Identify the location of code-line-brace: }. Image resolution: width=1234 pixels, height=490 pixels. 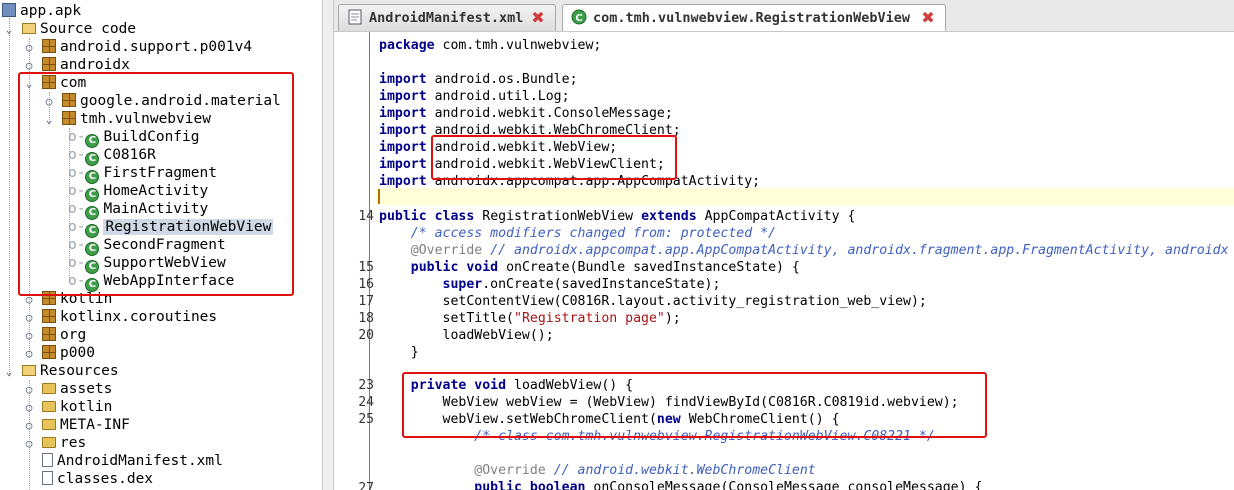
(399, 352).